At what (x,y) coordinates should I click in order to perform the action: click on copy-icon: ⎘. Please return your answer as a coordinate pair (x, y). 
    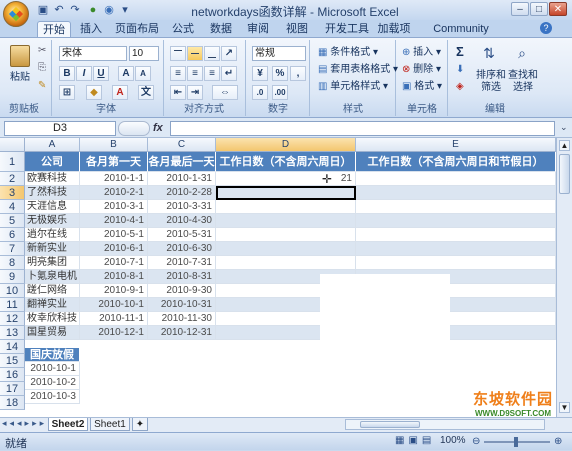
    Looking at the image, I should click on (42, 68).